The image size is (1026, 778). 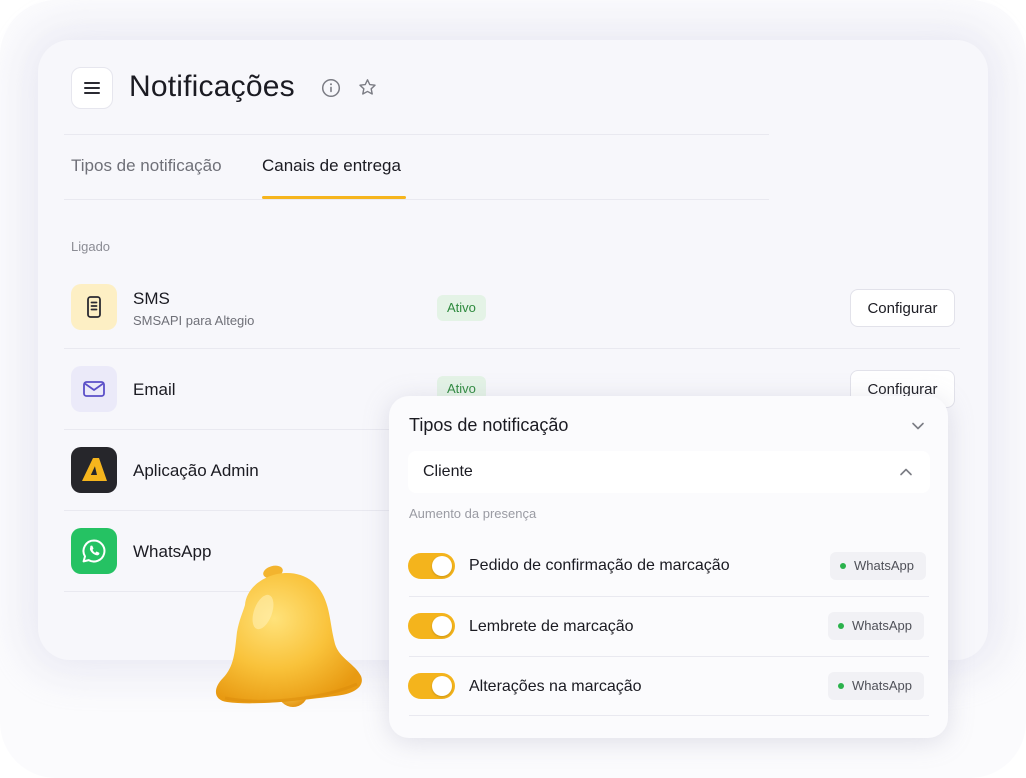 I want to click on hamburger-menu-icon, so click(x=92, y=88).